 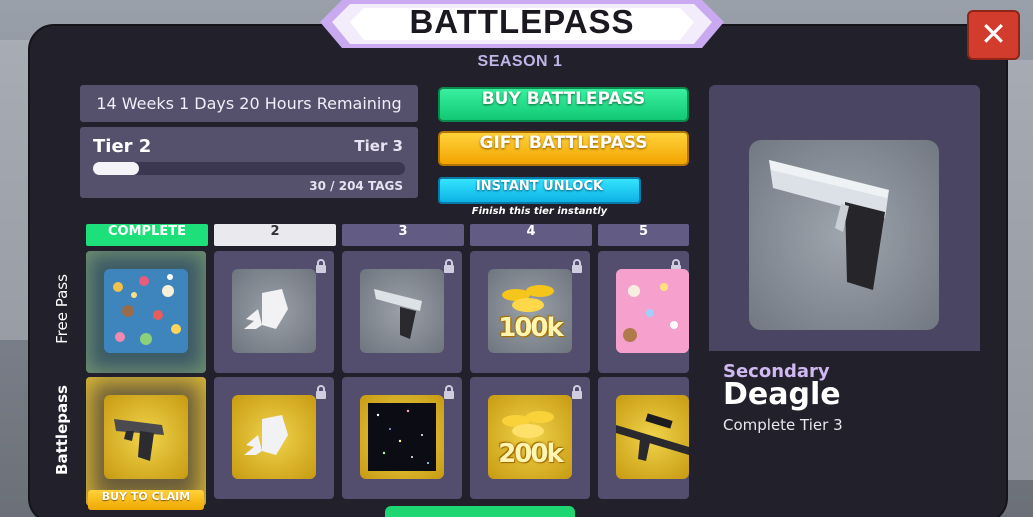 I want to click on season-label: SEASON 1, so click(x=520, y=61).